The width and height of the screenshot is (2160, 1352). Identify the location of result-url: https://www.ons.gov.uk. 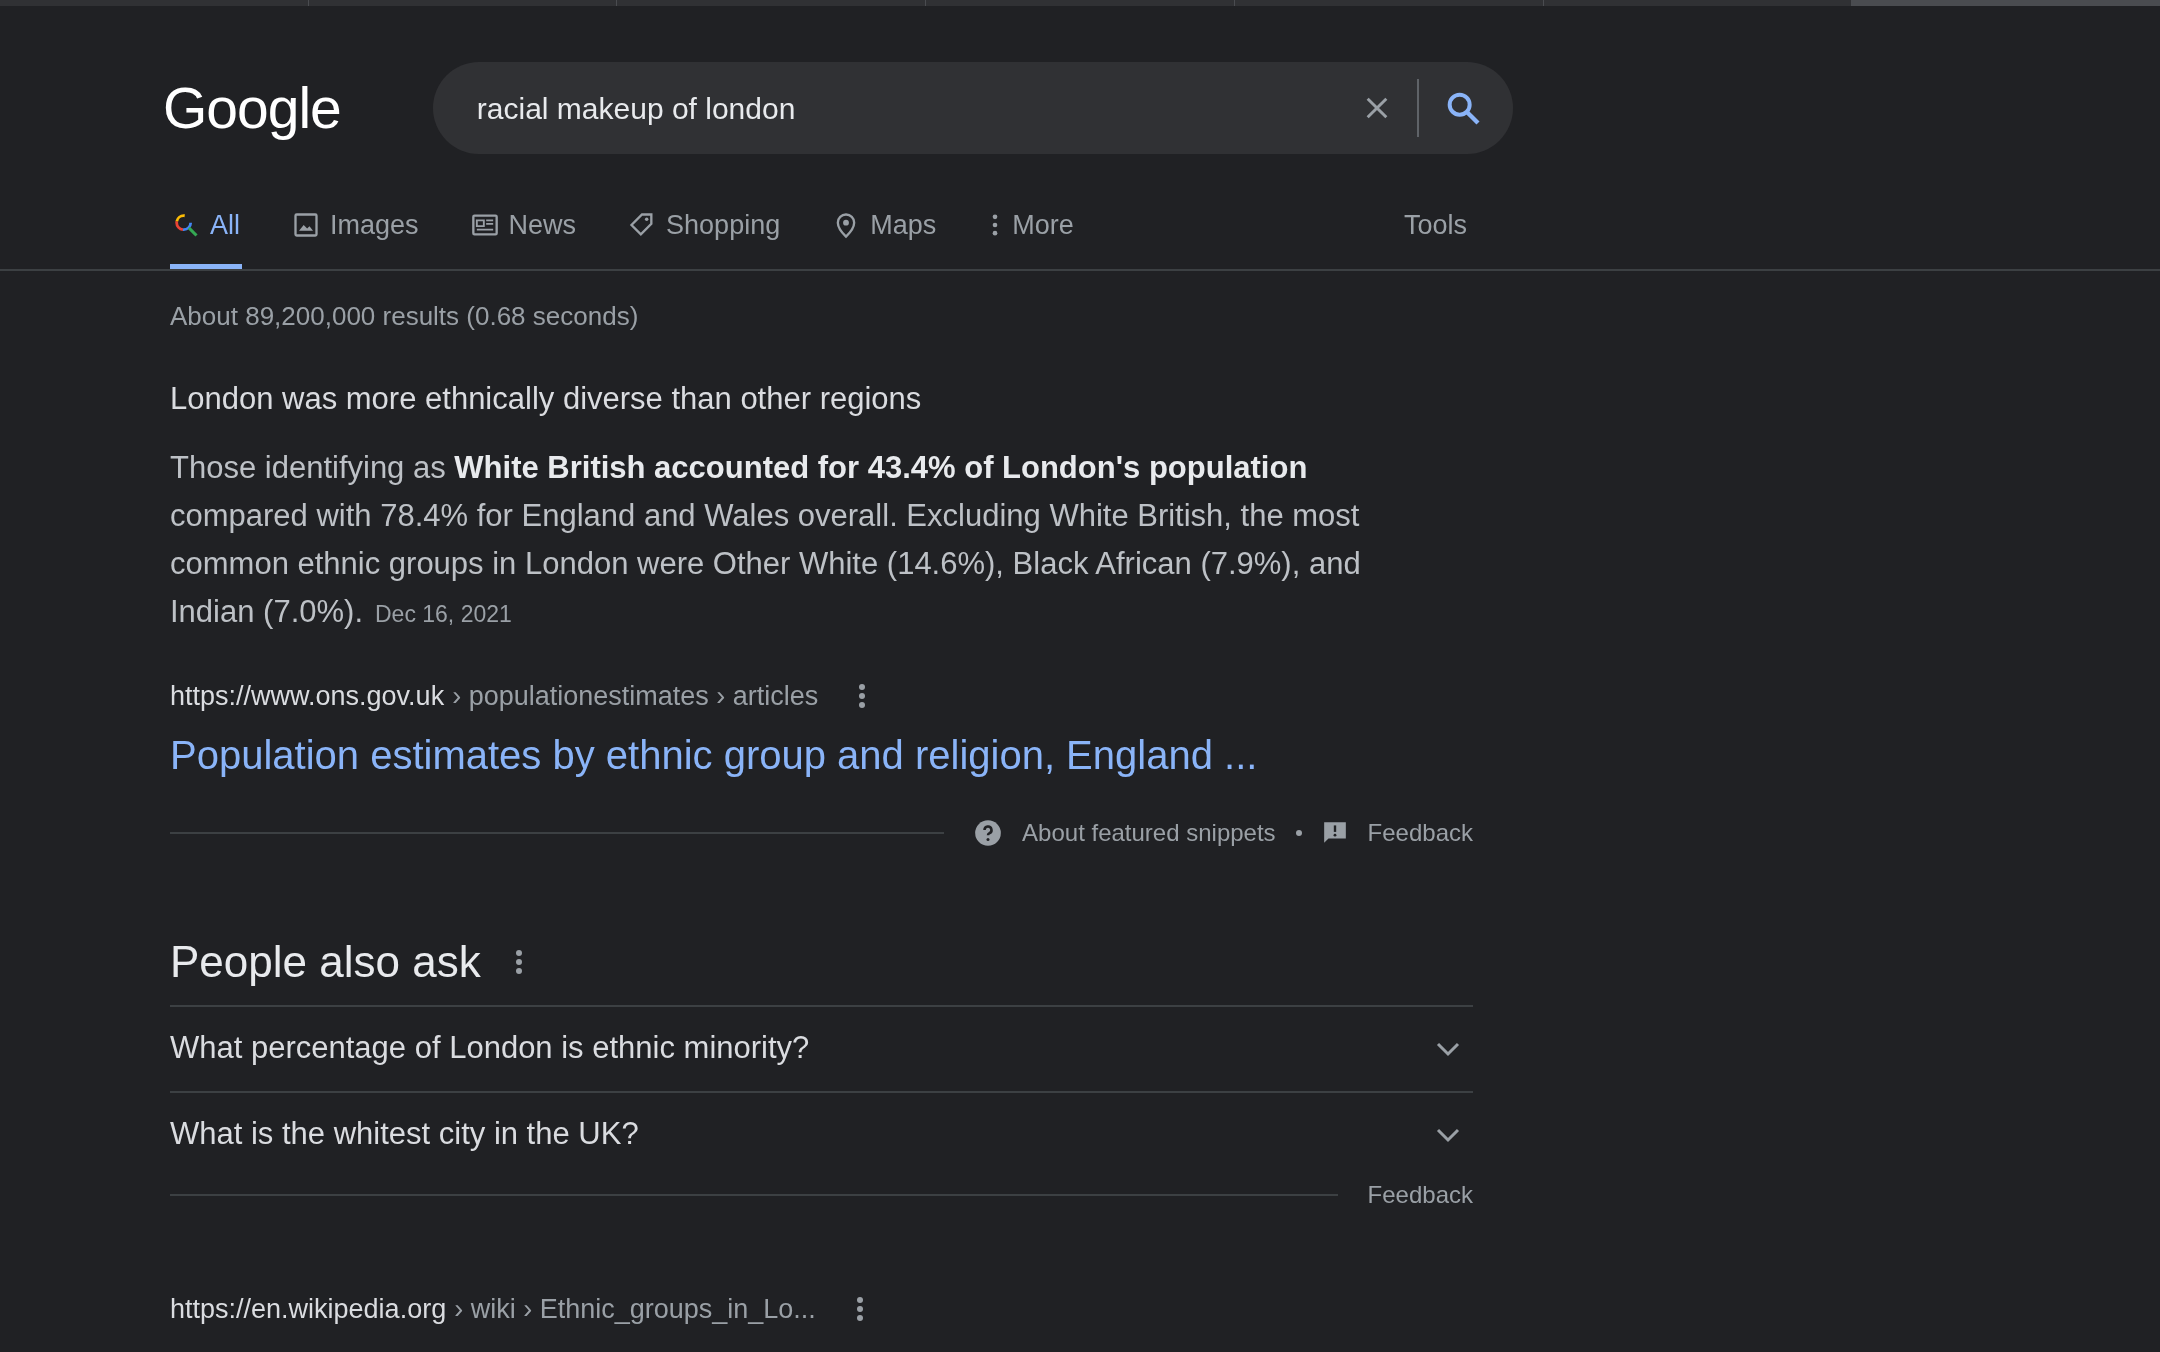
(307, 696).